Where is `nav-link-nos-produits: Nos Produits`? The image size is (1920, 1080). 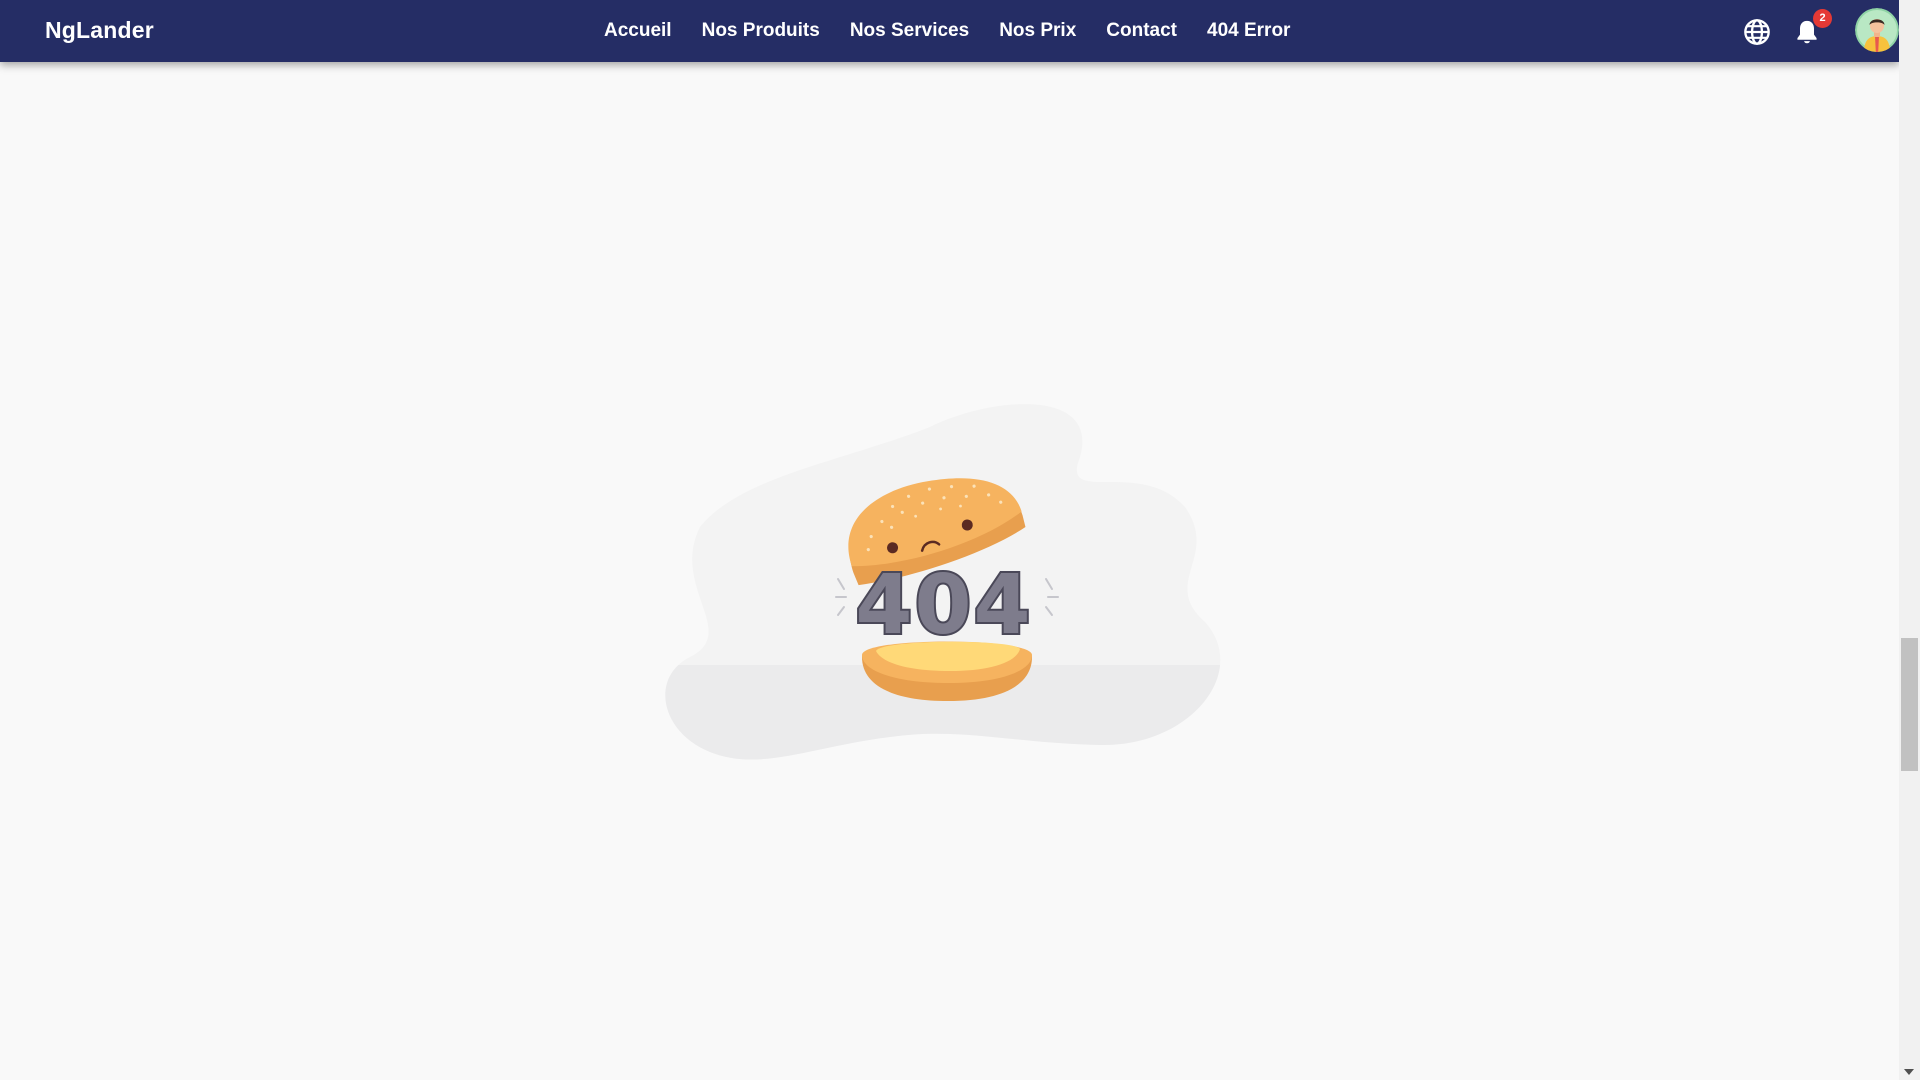
nav-link-nos-produits: Nos Produits is located at coordinates (761, 31).